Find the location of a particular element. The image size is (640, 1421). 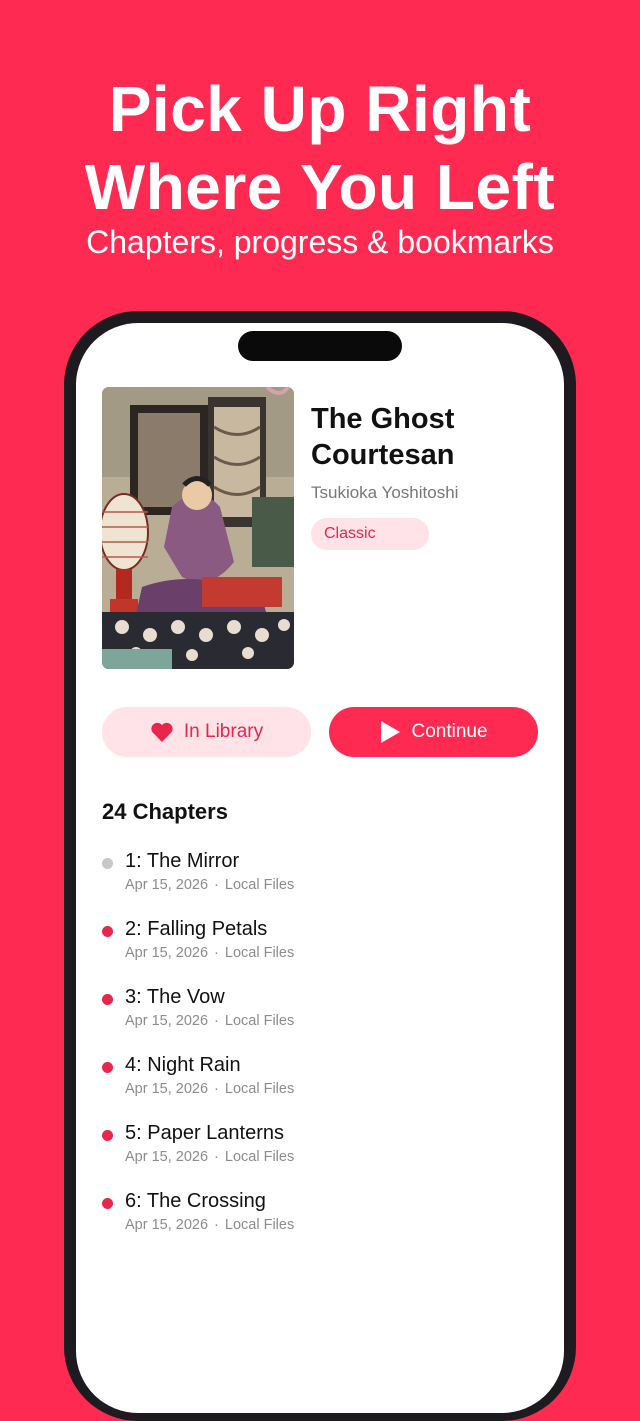

chapter-item: 4: Night Rain Apr 15, 2026 · Local Files is located at coordinates (322, 1081).